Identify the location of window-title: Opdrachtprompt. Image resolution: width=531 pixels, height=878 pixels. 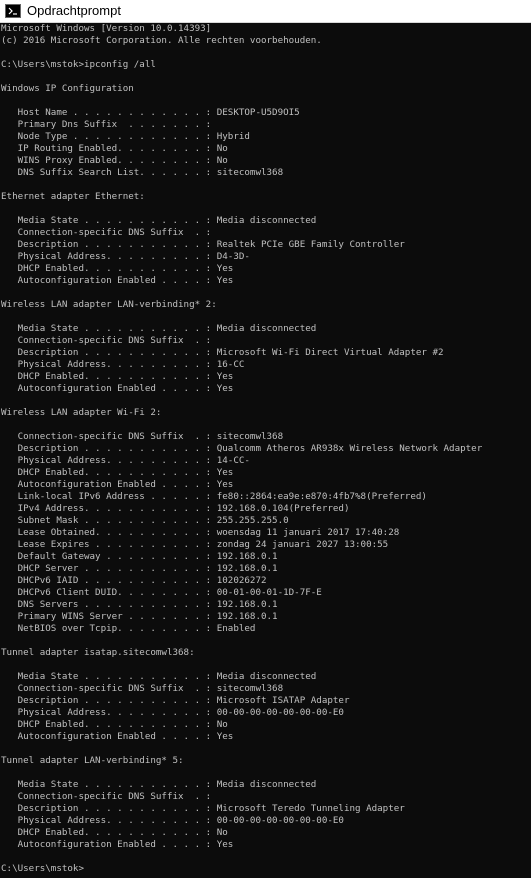
(74, 10).